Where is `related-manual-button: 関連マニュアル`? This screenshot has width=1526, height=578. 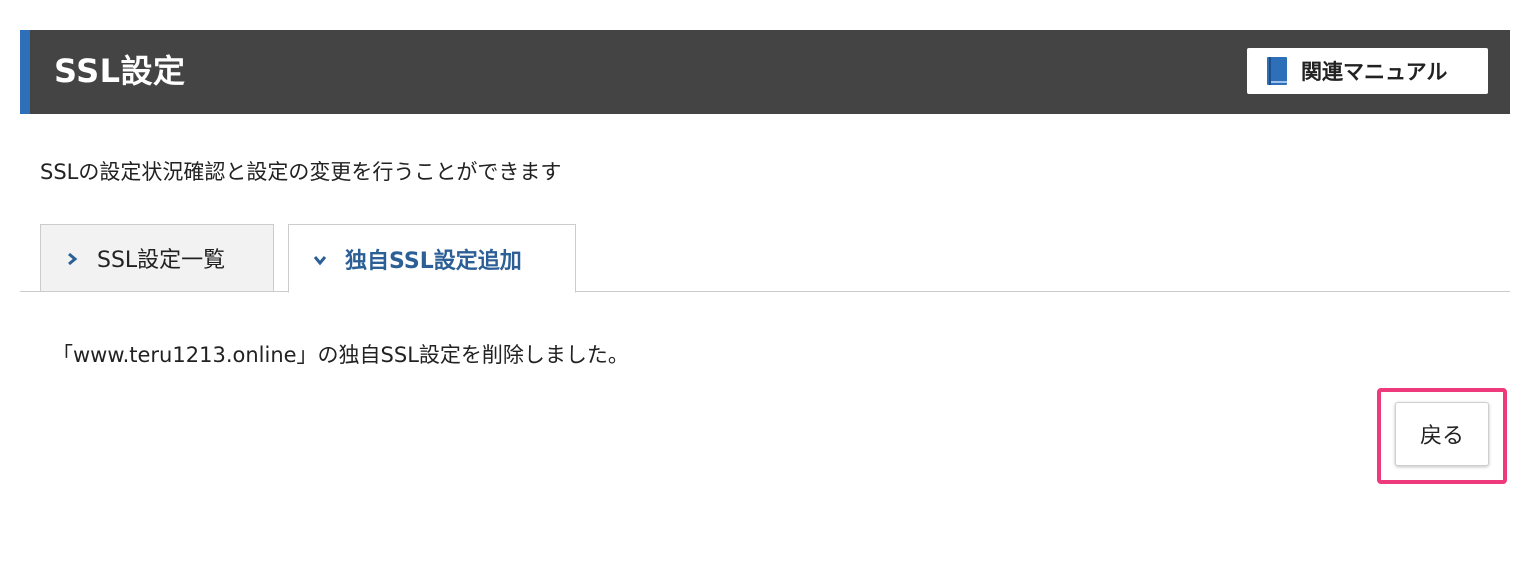
related-manual-button: 関連マニュアル is located at coordinates (1367, 71).